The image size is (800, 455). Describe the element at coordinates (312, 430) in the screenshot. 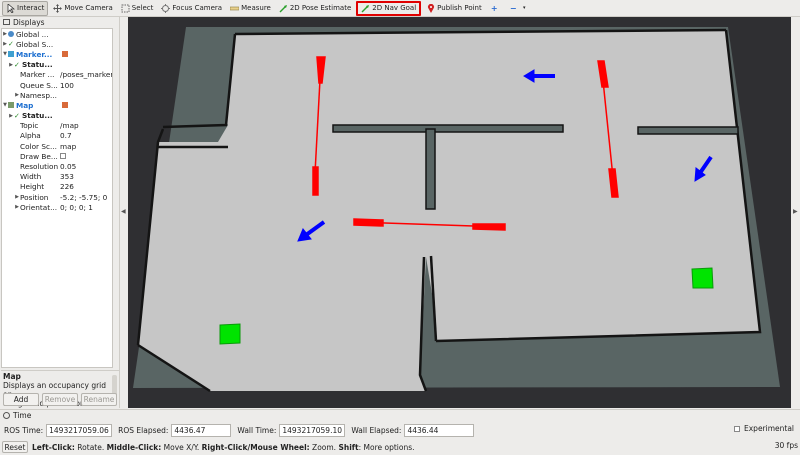

I see `wall-time-field: 1493217059.10` at that location.